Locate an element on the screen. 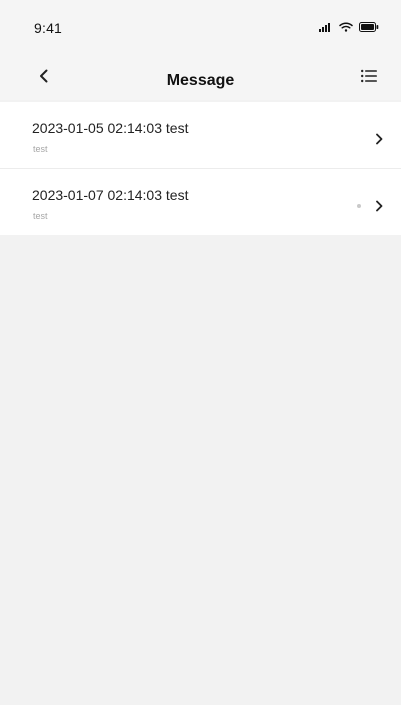  message-title: 2023-01-05 02:14:03 test is located at coordinates (110, 128).